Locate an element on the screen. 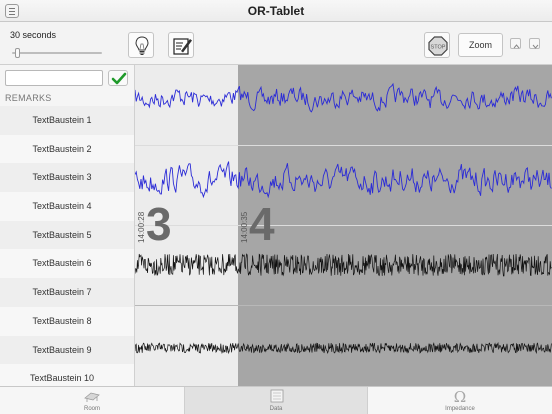 The image size is (552, 414). tab-data: Data is located at coordinates (276, 400).